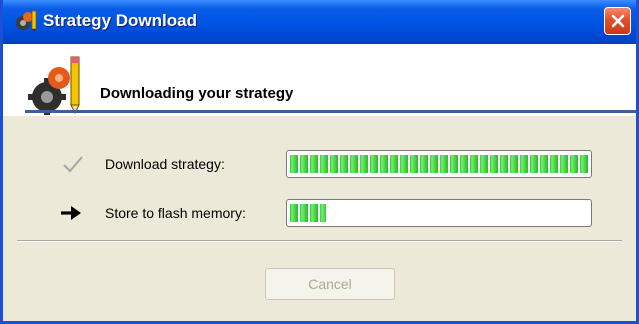 The height and width of the screenshot is (324, 639). I want to click on header-title: Downloading your strategy, so click(197, 93).